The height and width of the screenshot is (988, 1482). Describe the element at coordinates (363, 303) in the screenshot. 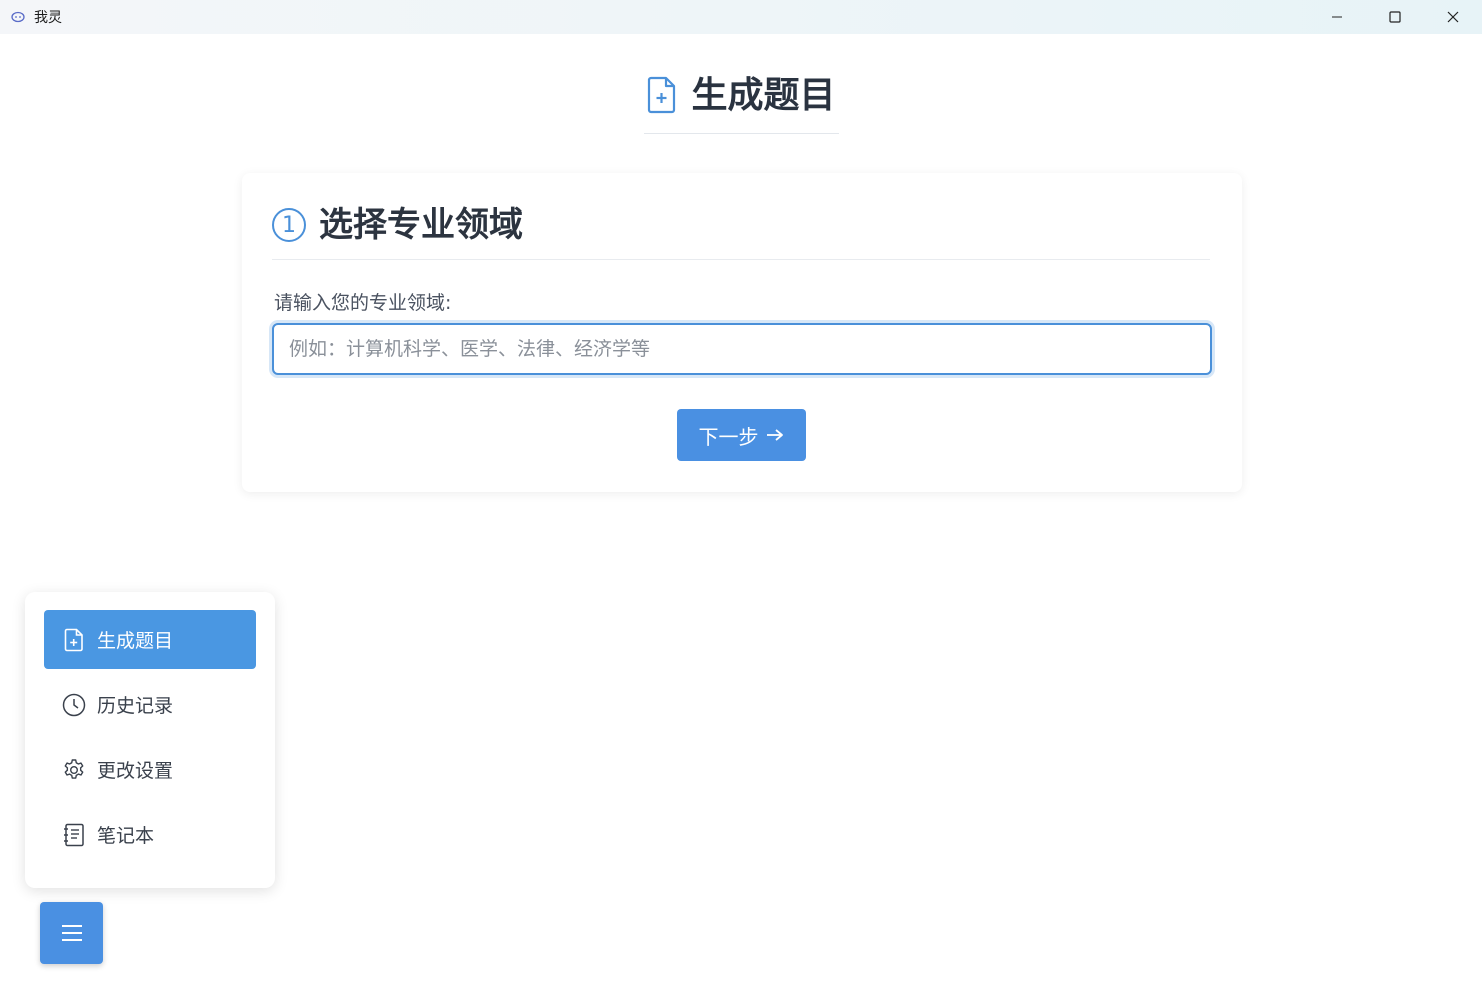

I see `field-label: 请输入您的专业领域:` at that location.